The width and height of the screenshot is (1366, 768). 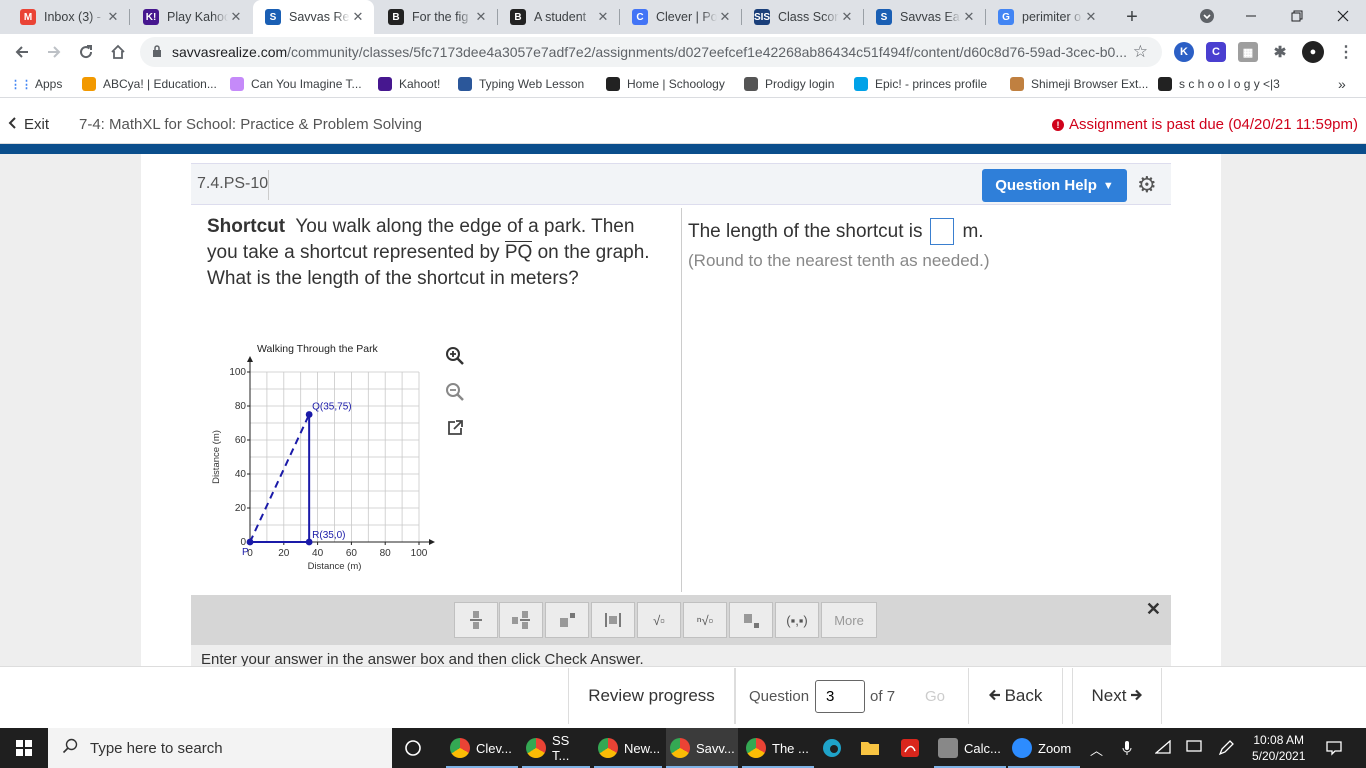 I want to click on more-button: More, so click(x=849, y=620).